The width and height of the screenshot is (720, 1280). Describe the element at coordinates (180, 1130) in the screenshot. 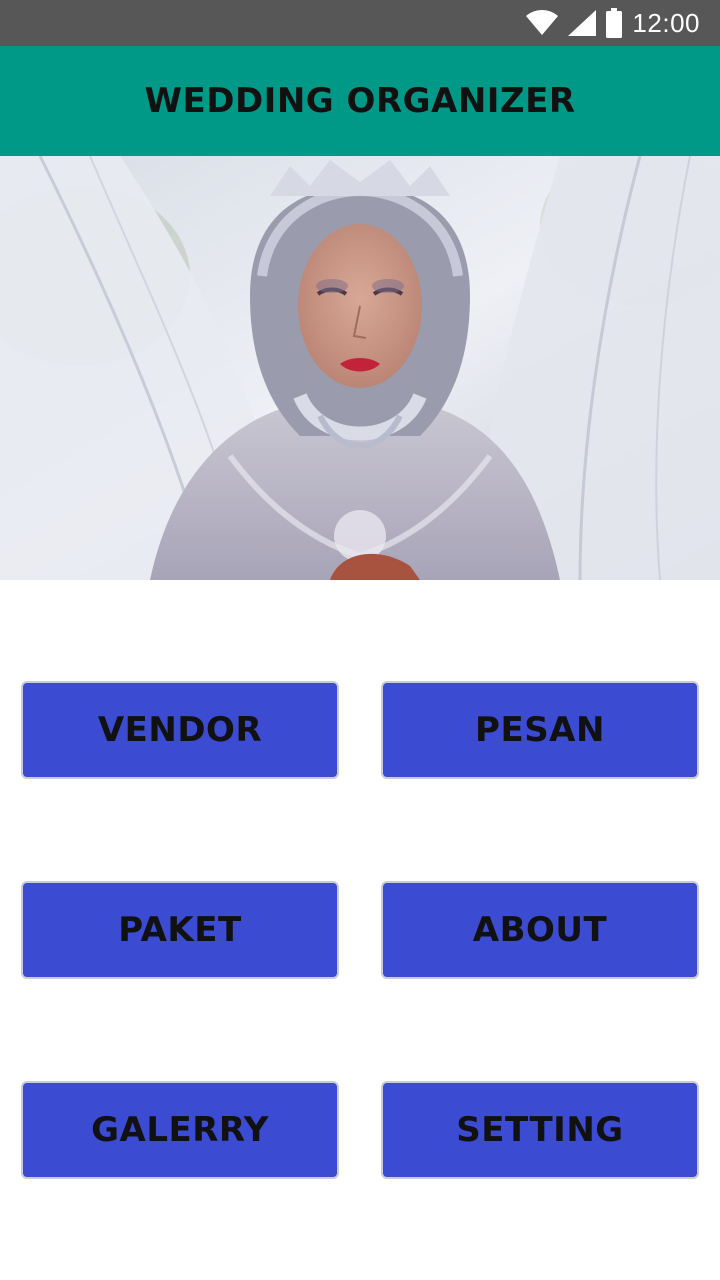

I see `galerry-button: GALERRY` at that location.